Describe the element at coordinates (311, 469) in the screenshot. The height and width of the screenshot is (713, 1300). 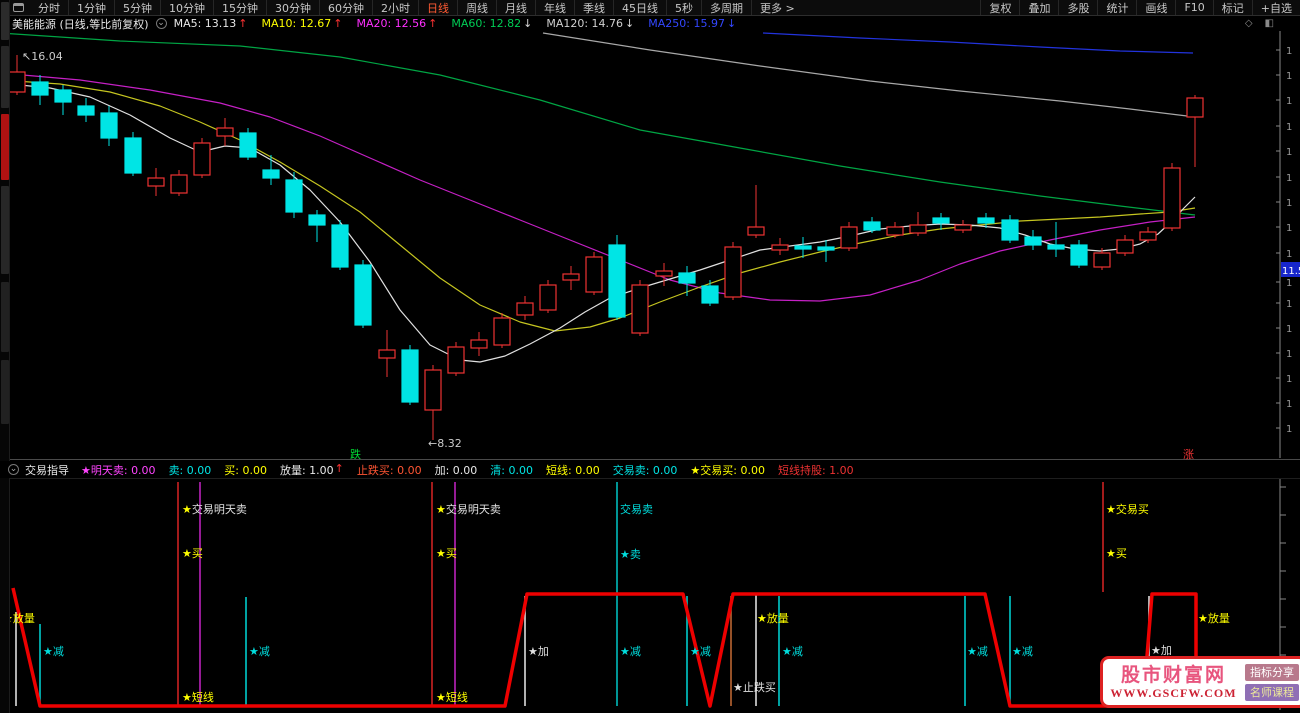
I see `indicator-field: 放量: 1.00 ↑` at that location.